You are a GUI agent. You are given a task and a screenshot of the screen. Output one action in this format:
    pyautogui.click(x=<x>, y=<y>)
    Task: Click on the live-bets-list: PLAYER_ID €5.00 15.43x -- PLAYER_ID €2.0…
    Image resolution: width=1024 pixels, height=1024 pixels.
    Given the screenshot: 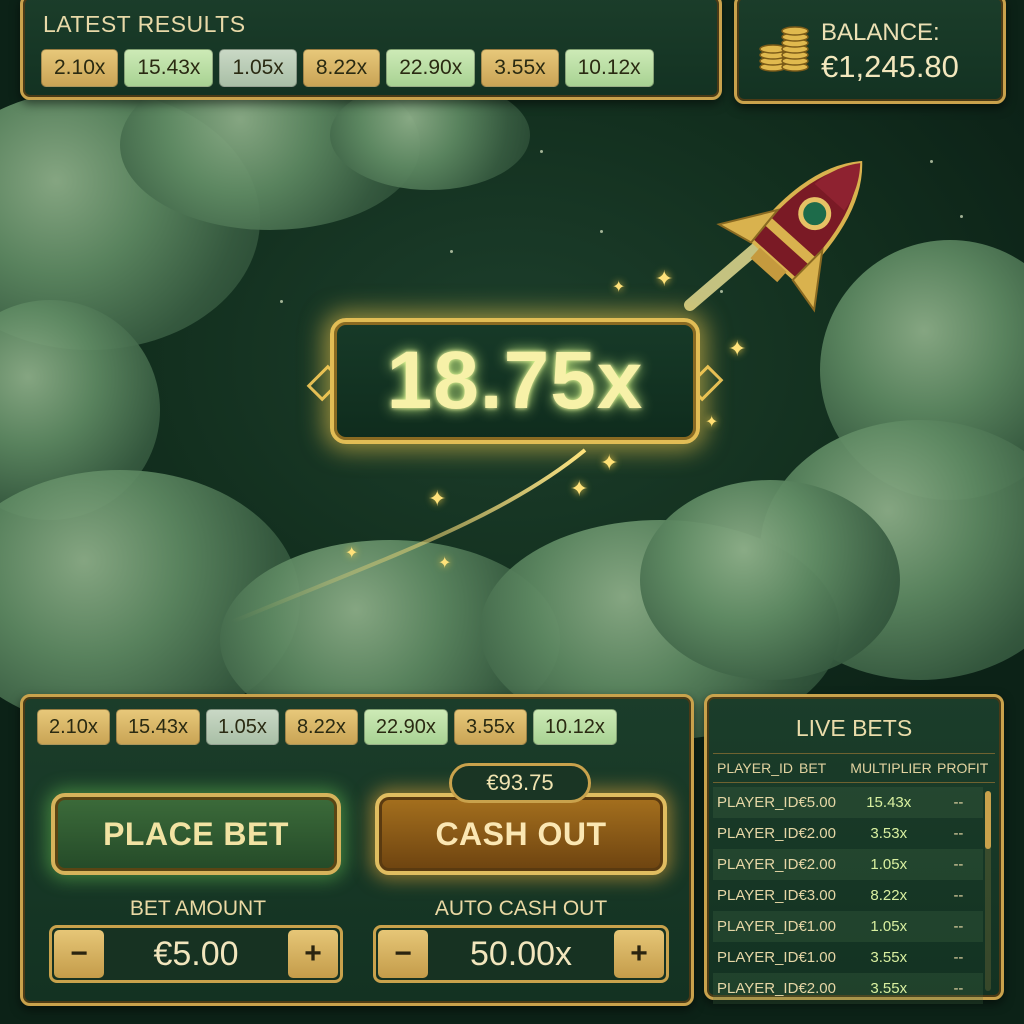 What is the action you would take?
    pyautogui.click(x=848, y=895)
    